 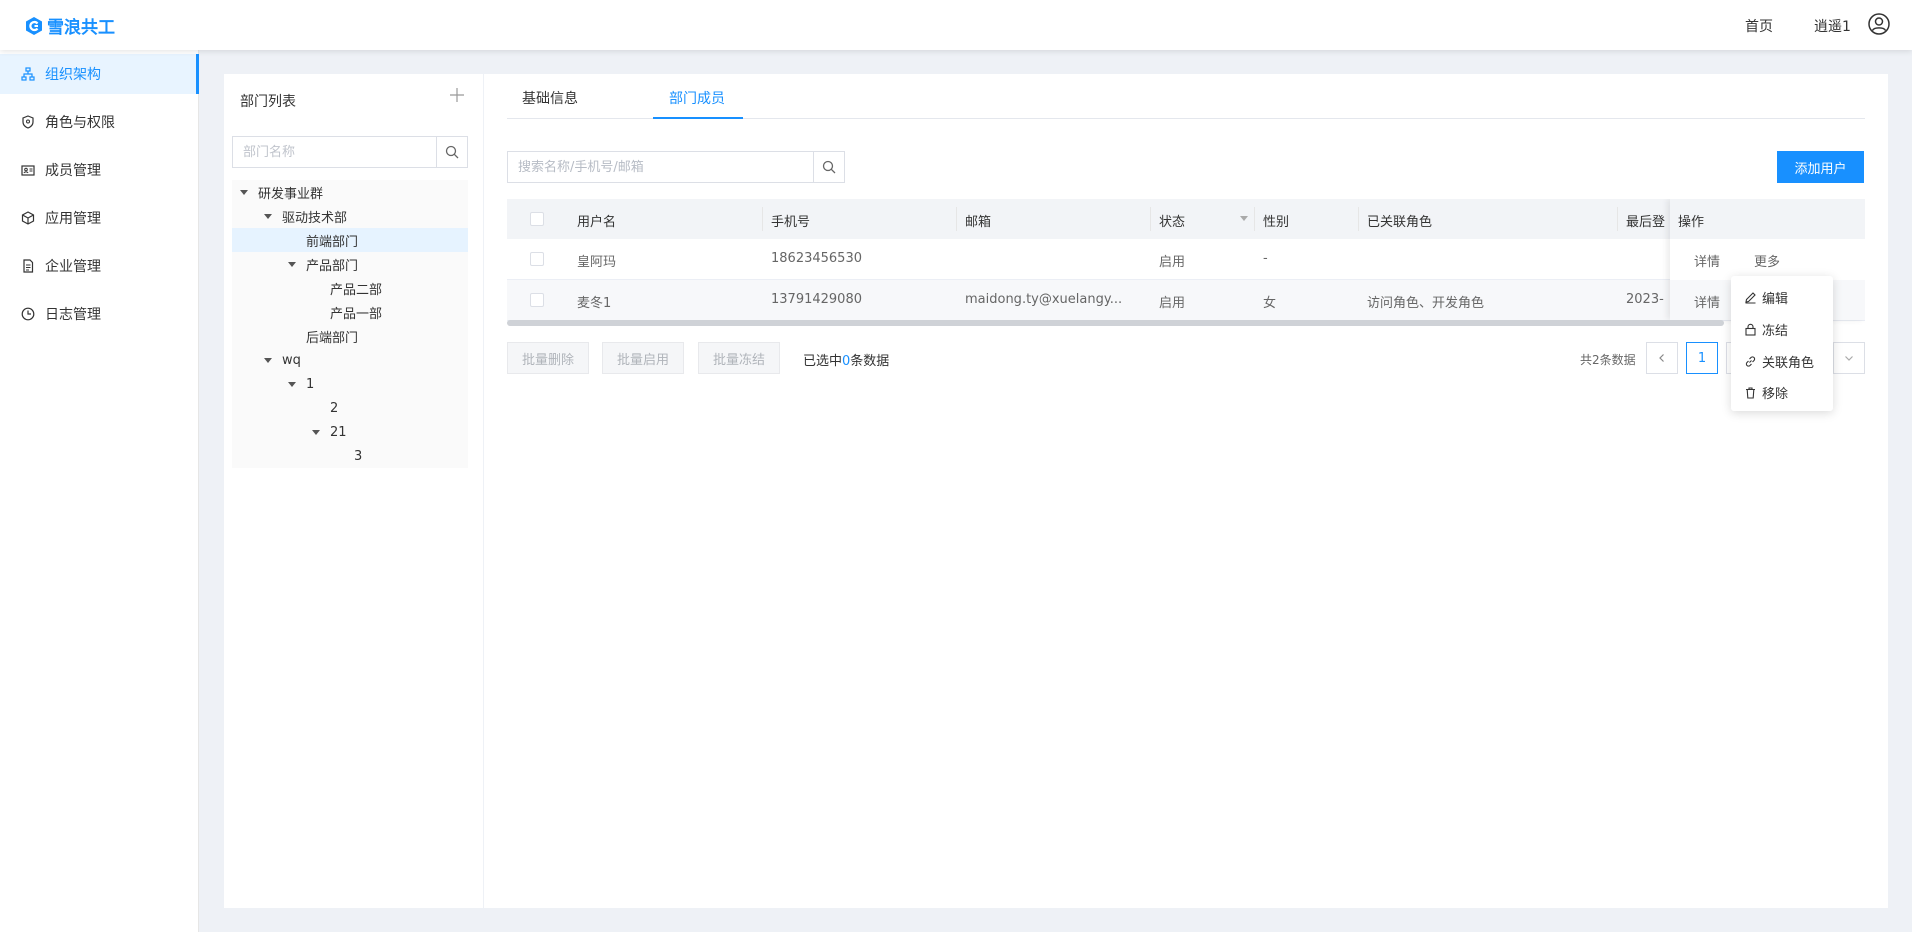 What do you see at coordinates (1691, 222) in the screenshot?
I see `col-actions: 操作` at bounding box center [1691, 222].